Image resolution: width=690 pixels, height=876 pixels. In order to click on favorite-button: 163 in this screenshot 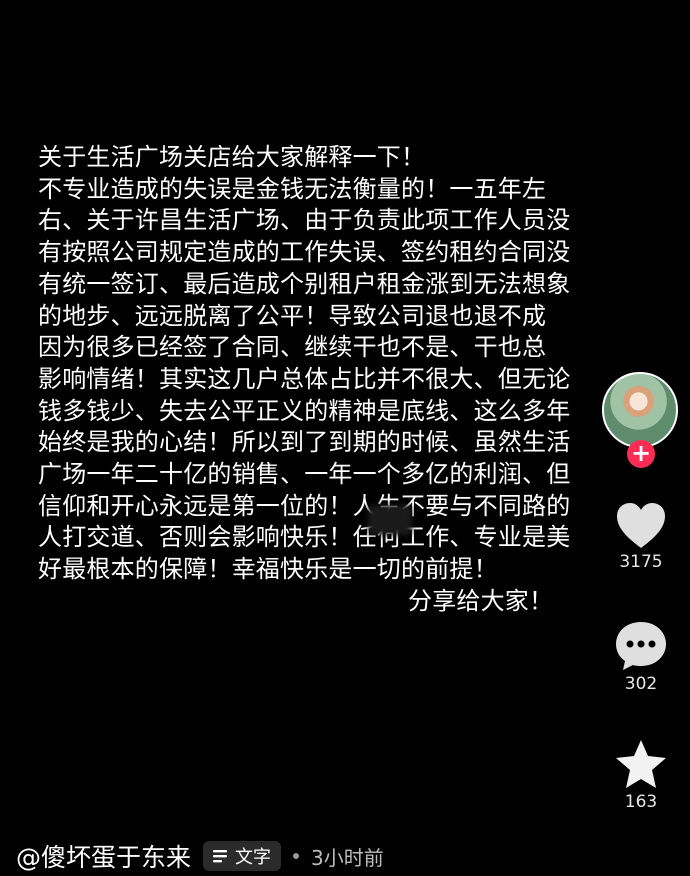, I will do `click(641, 775)`.